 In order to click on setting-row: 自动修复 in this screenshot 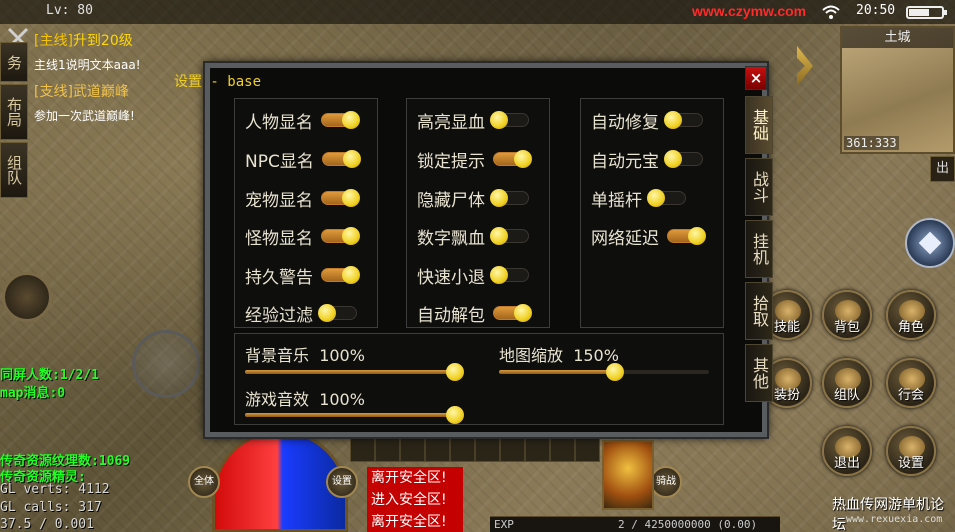, I will do `click(647, 120)`.